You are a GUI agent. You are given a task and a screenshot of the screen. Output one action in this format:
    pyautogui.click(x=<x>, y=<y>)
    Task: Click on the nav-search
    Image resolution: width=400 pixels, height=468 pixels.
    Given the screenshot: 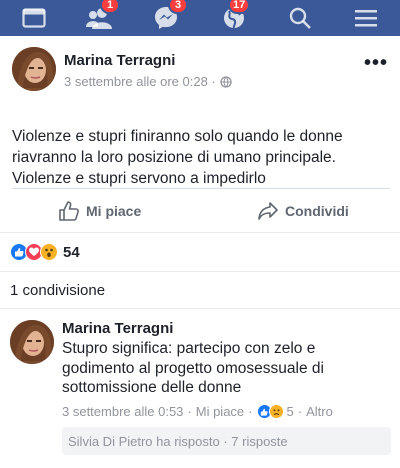 What is the action you would take?
    pyautogui.click(x=300, y=18)
    